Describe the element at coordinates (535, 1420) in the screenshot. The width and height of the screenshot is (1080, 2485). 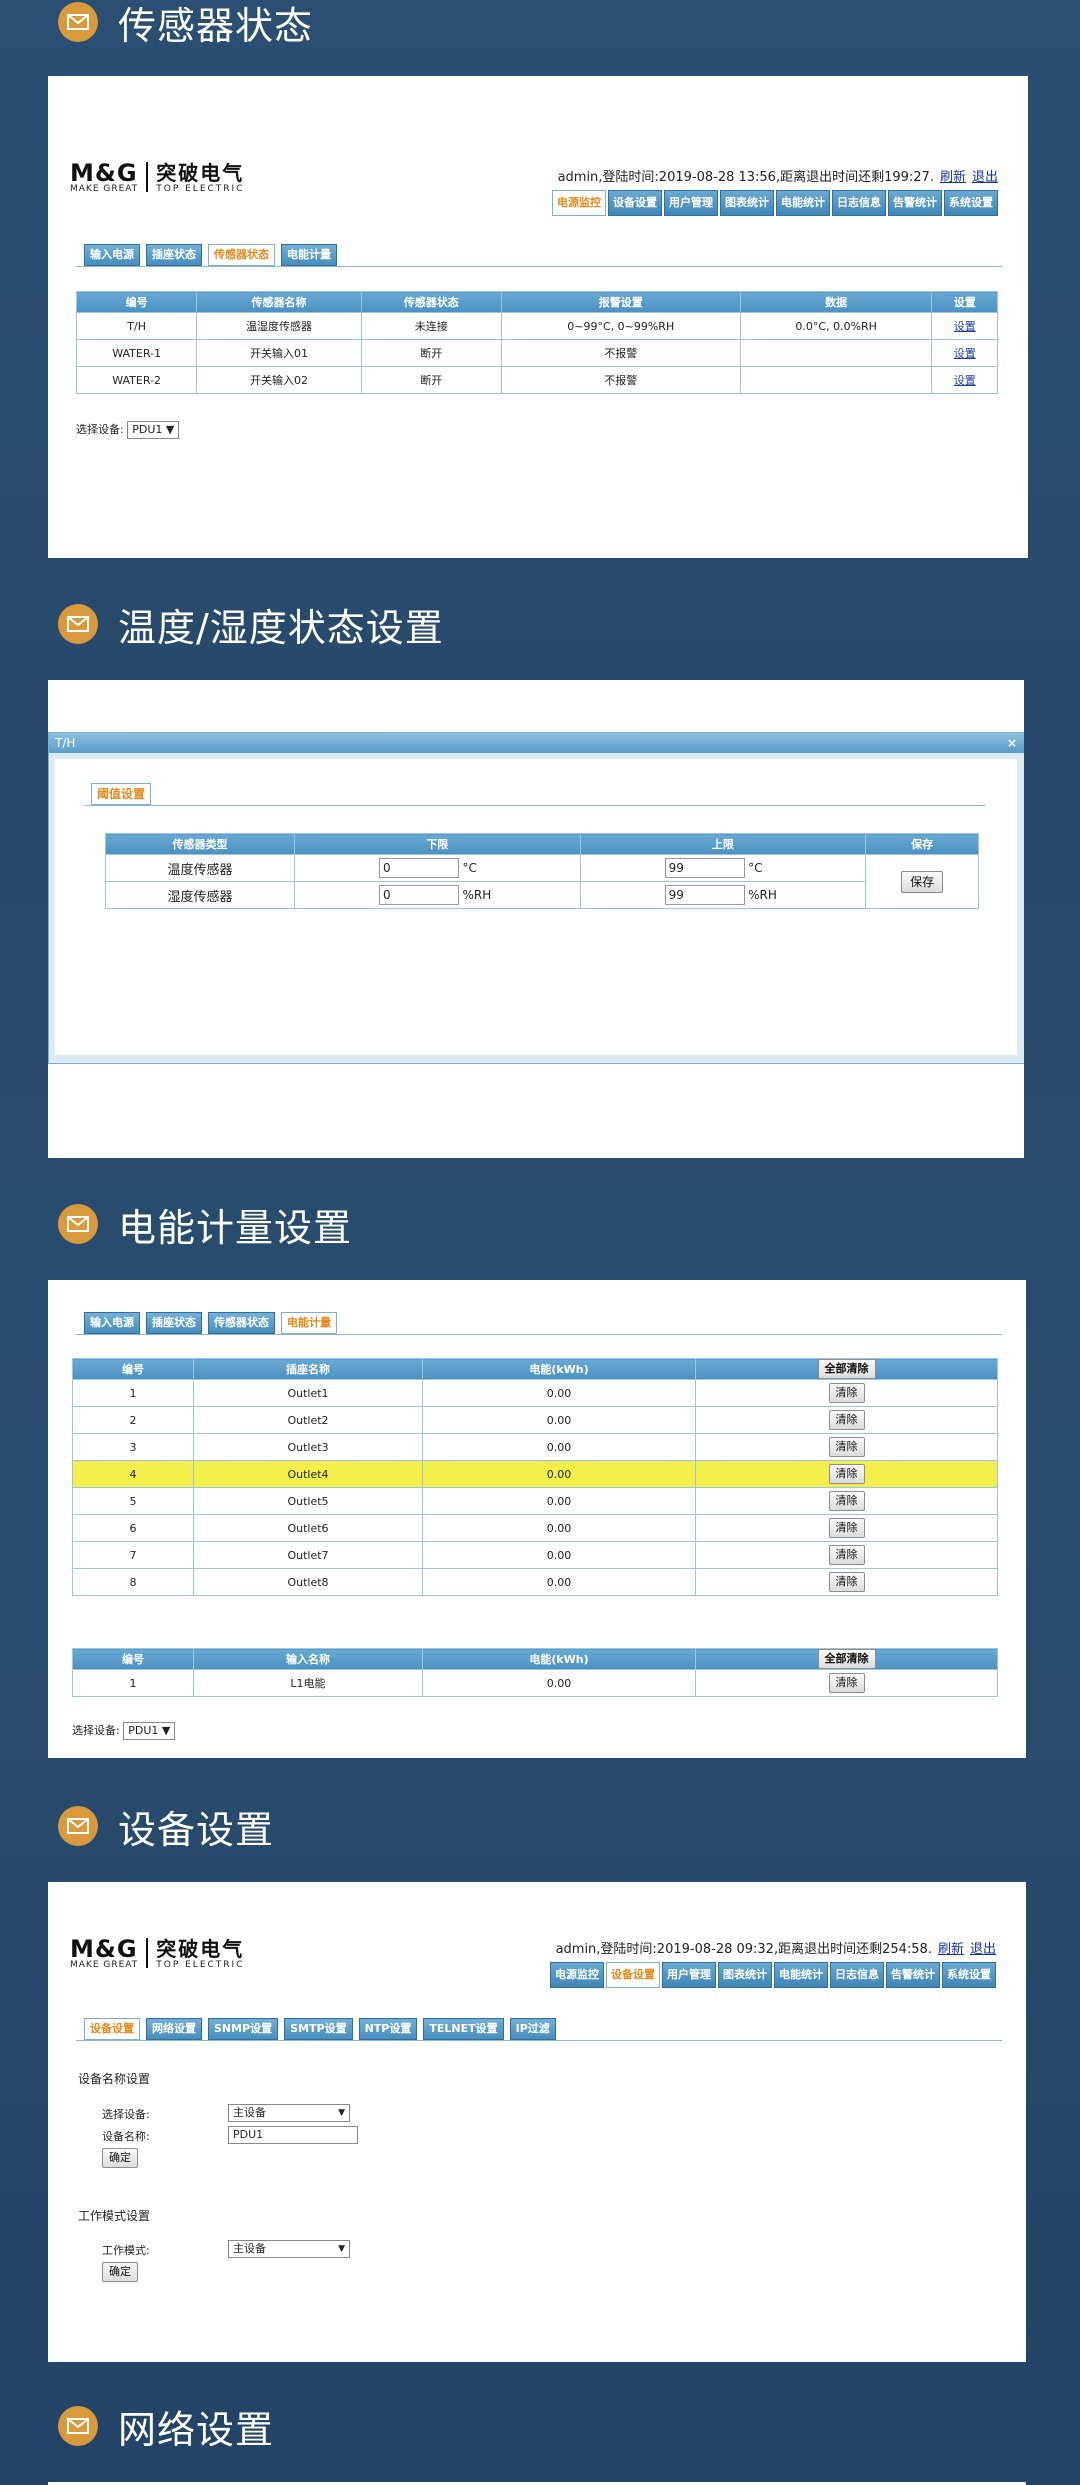
I see `table-row: 2 Outlet2 0.00 清除` at that location.